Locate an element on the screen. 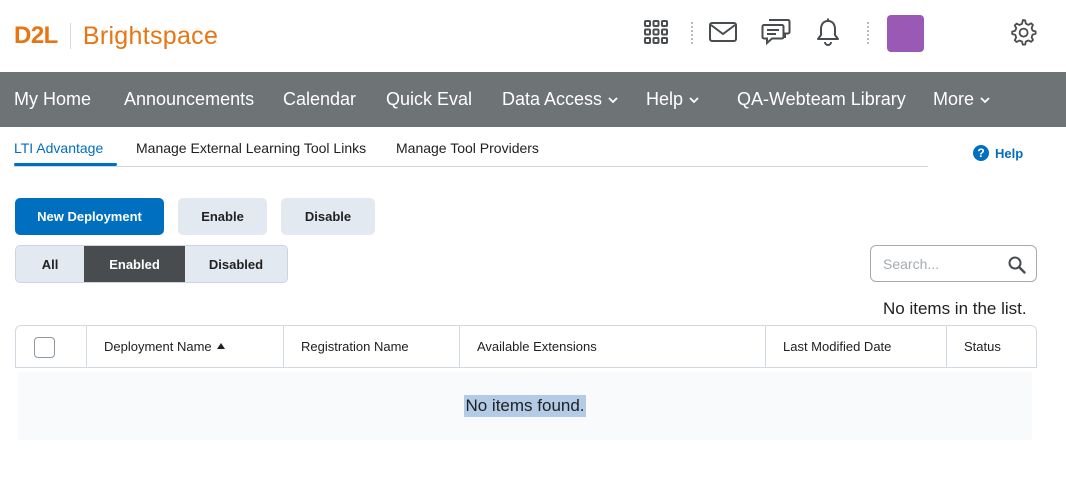 The image size is (1066, 493). status-filter: All Enabled Disabled is located at coordinates (151, 264).